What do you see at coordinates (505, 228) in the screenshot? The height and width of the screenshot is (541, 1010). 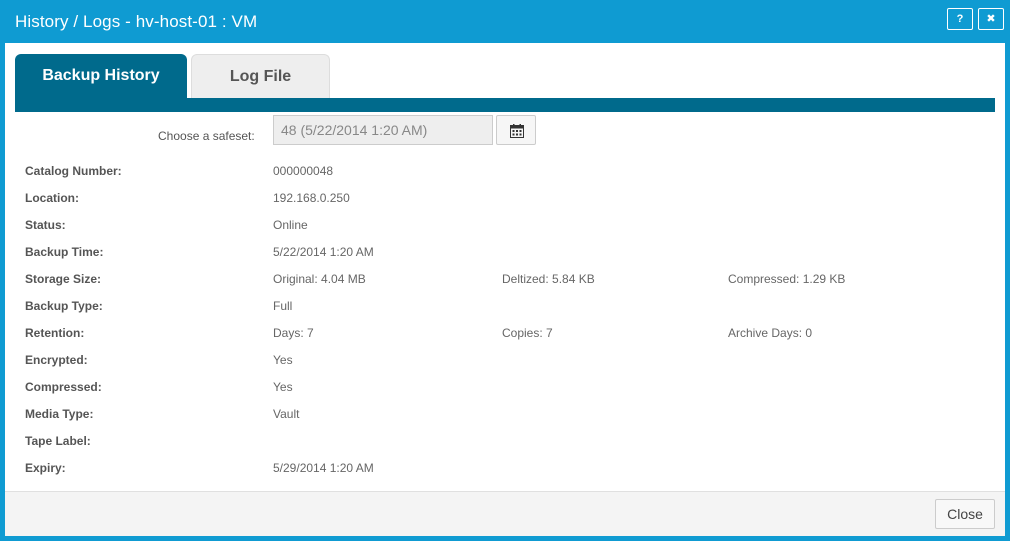 I see `row-status: Status: Online` at bounding box center [505, 228].